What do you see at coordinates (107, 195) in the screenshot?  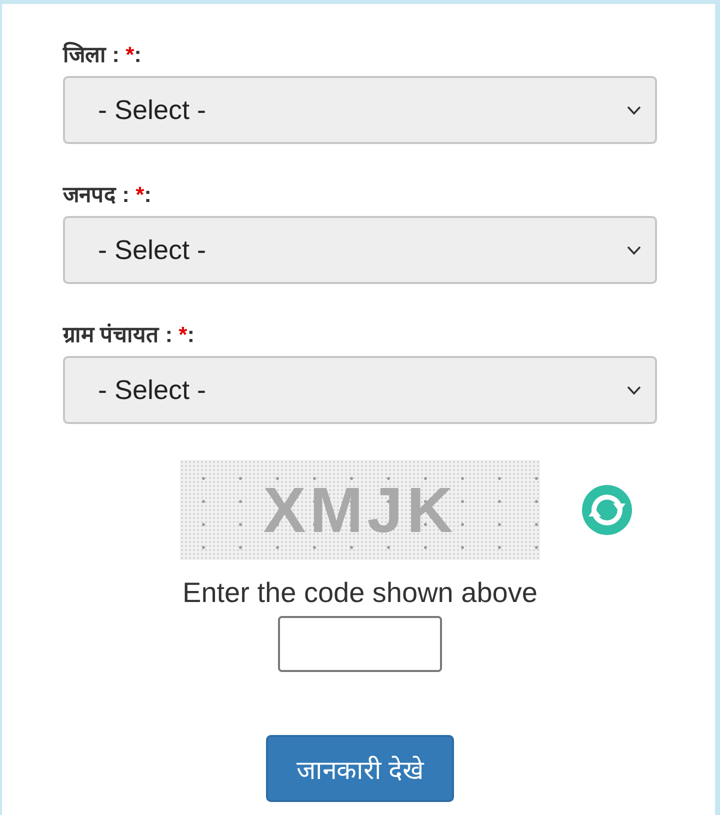 I see `field-label: जनपद : *:` at bounding box center [107, 195].